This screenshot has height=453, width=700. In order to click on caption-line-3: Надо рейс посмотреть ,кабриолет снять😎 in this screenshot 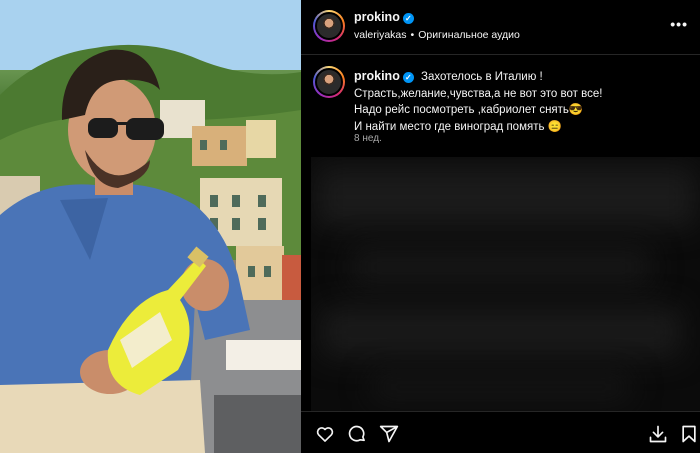, I will do `click(469, 110)`.